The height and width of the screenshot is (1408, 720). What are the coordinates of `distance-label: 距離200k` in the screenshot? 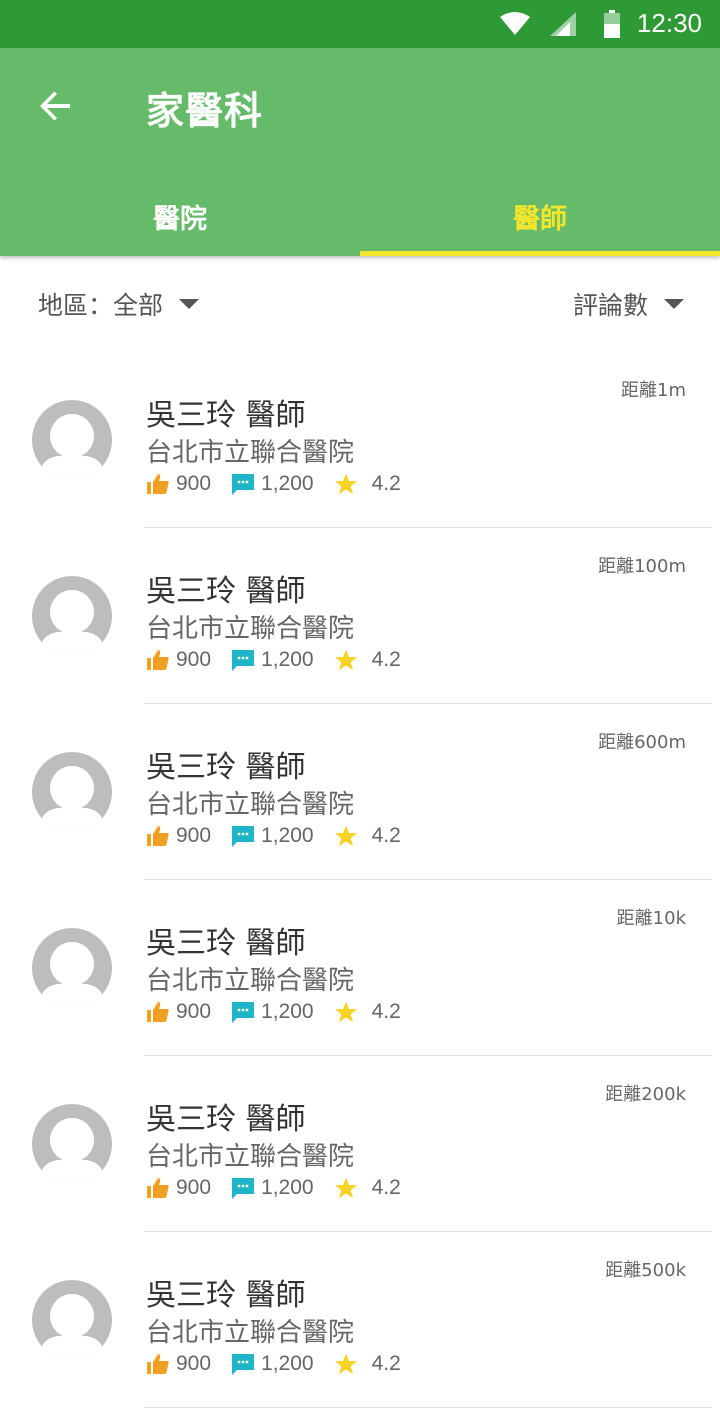 It's located at (645, 1094).